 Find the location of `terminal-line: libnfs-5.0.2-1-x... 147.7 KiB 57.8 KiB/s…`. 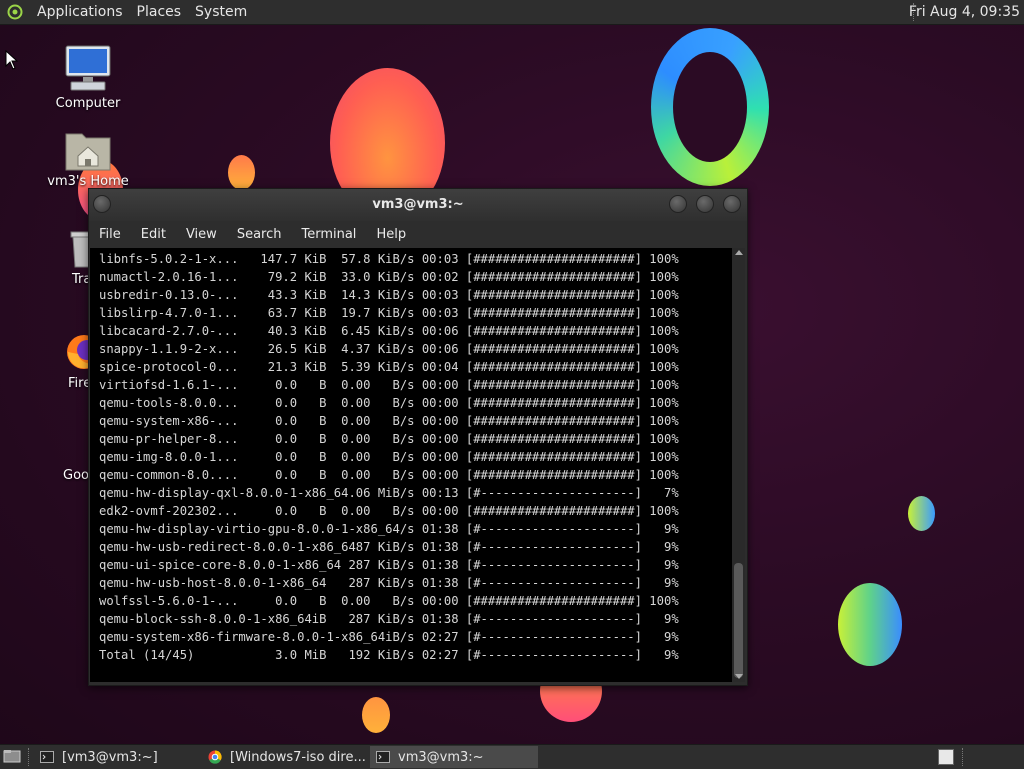

terminal-line: libnfs-5.0.2-1-x... 147.7 KiB 57.8 KiB/s… is located at coordinates (389, 259).